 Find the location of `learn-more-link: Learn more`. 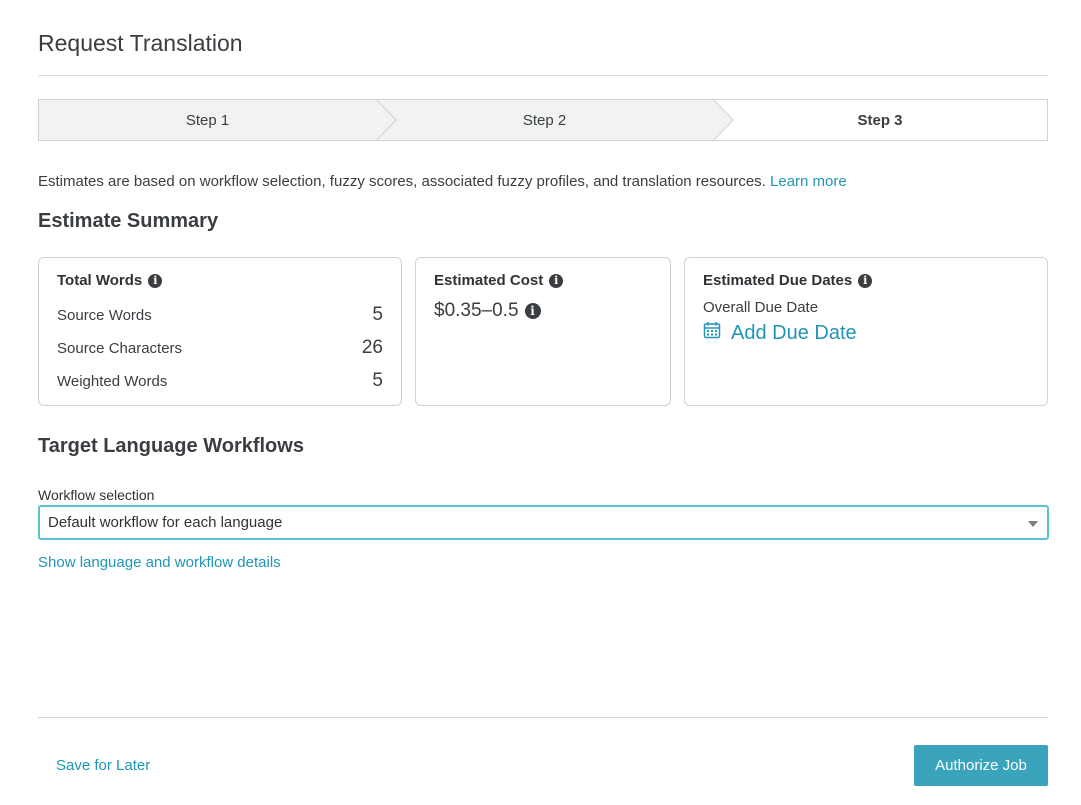

learn-more-link: Learn more is located at coordinates (808, 181).